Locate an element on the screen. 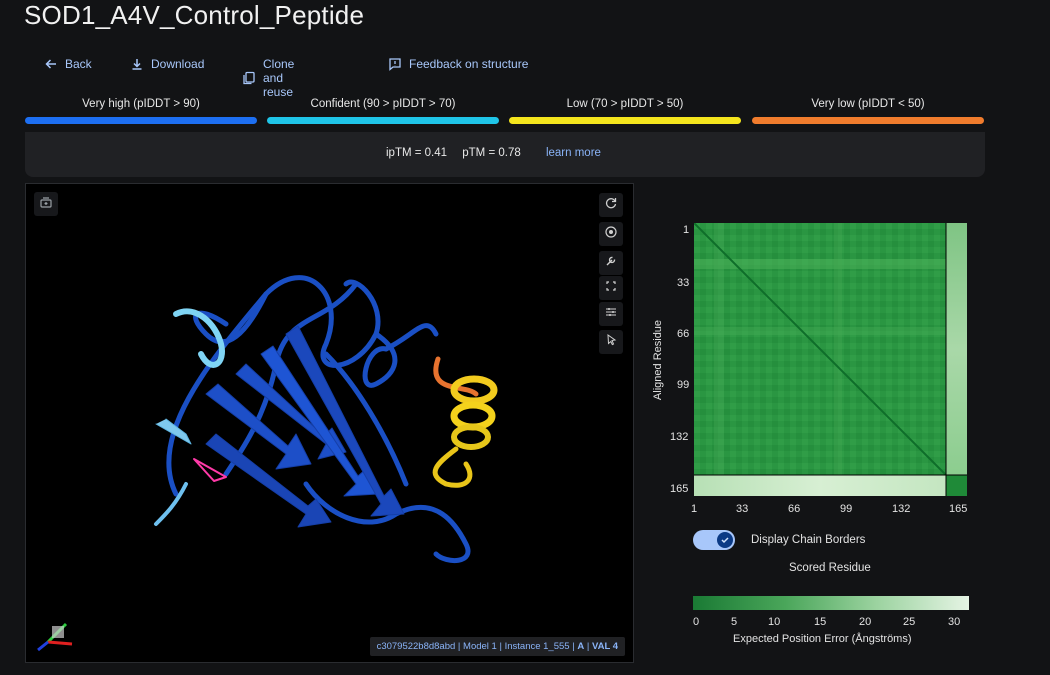  x-tick: 33 is located at coordinates (742, 509).